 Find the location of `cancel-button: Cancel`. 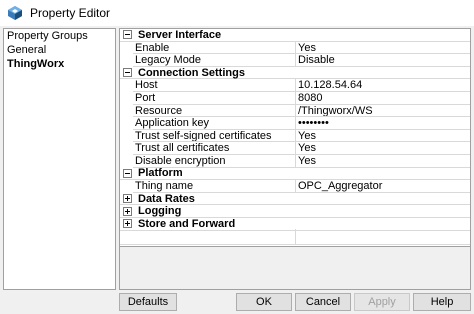

cancel-button: Cancel is located at coordinates (323, 302).